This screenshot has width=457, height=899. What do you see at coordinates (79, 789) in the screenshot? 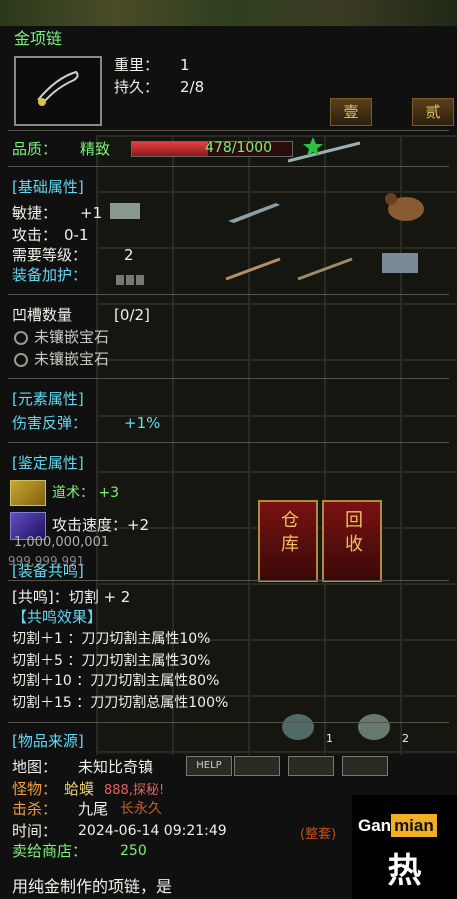
I see `monster-value: 蛤蟆` at bounding box center [79, 789].